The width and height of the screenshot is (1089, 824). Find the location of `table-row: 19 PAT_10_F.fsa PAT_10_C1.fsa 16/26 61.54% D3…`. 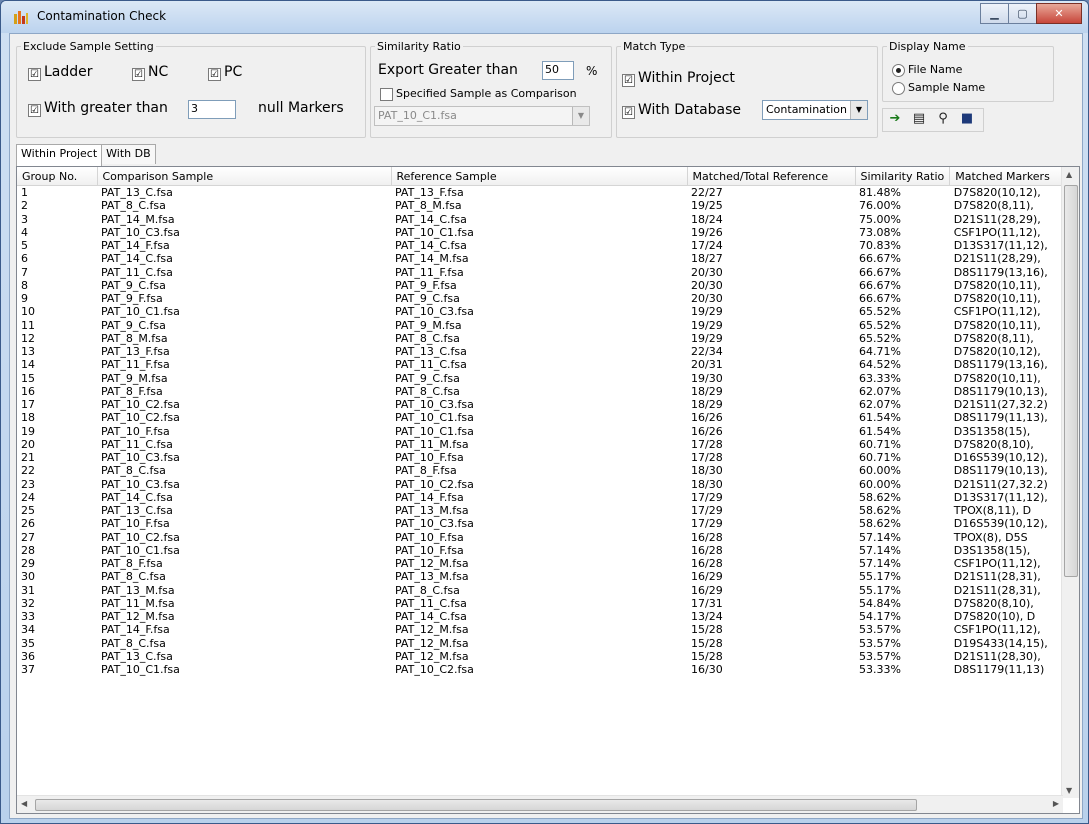

table-row: 19 PAT_10_F.fsa PAT_10_C1.fsa 16/26 61.54% D3… is located at coordinates (543, 431).